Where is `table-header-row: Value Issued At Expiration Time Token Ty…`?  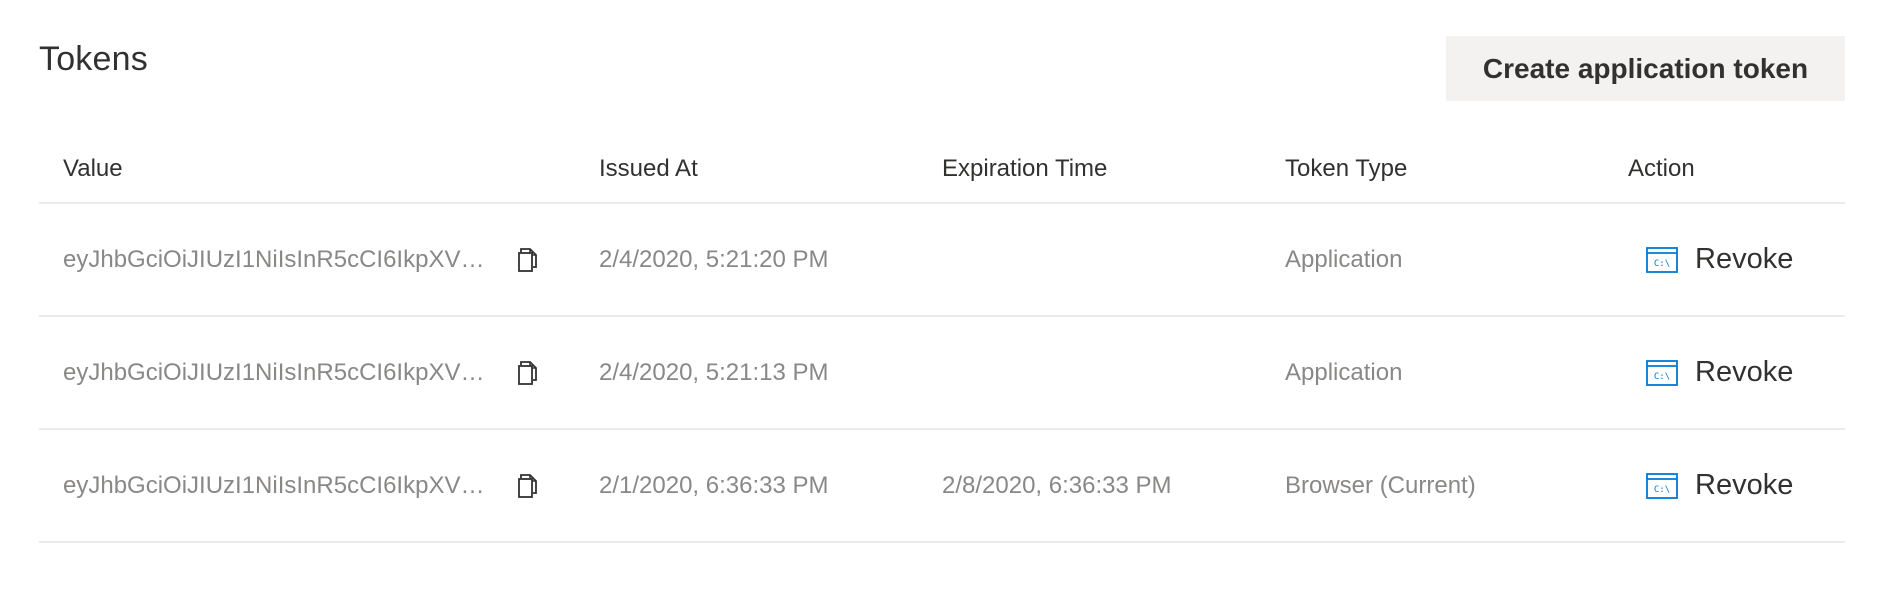 table-header-row: Value Issued At Expiration Time Token Ty… is located at coordinates (942, 169).